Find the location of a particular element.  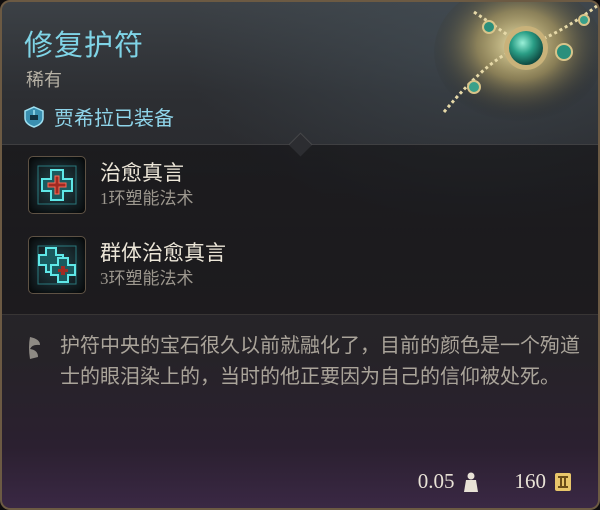

equipped-indicator: 贾希拉已装备 is located at coordinates (99, 116).